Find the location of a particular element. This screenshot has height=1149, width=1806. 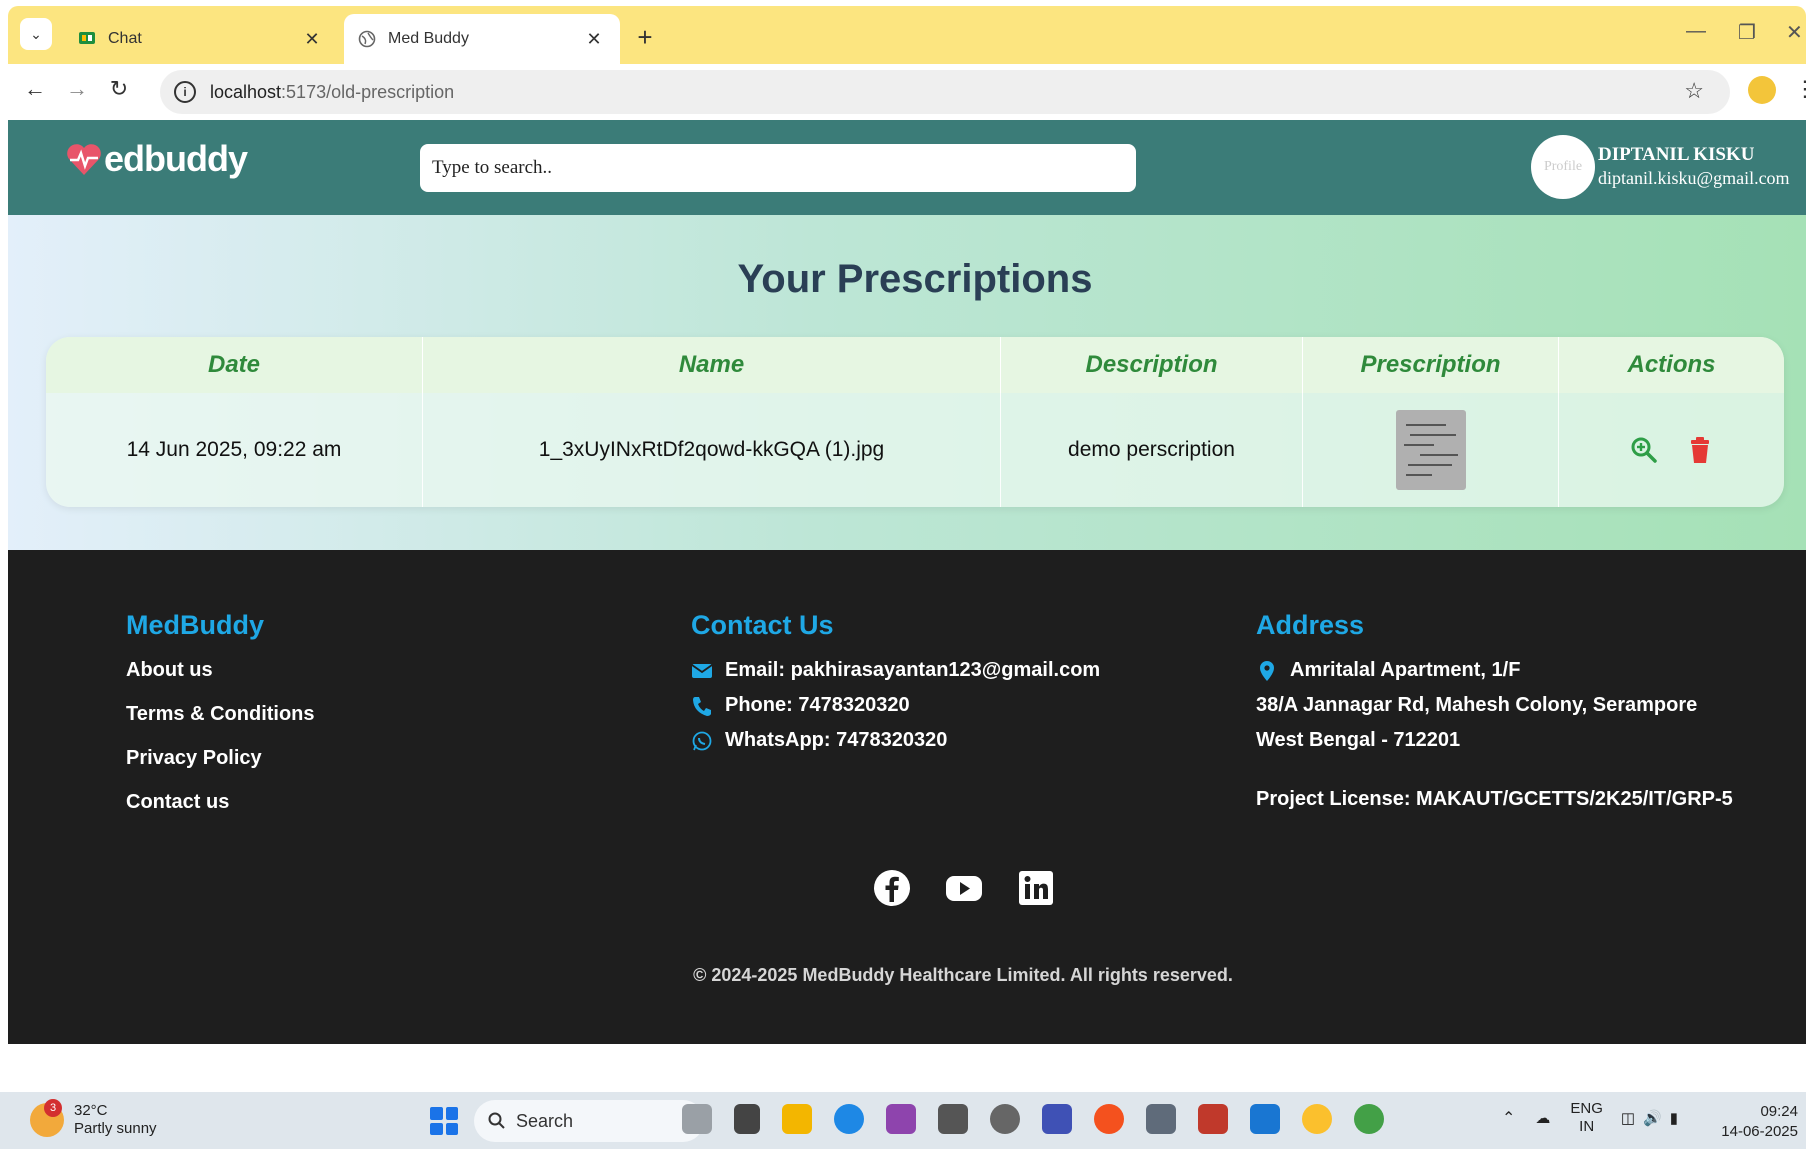

linkedin-icon is located at coordinates (1036, 888).